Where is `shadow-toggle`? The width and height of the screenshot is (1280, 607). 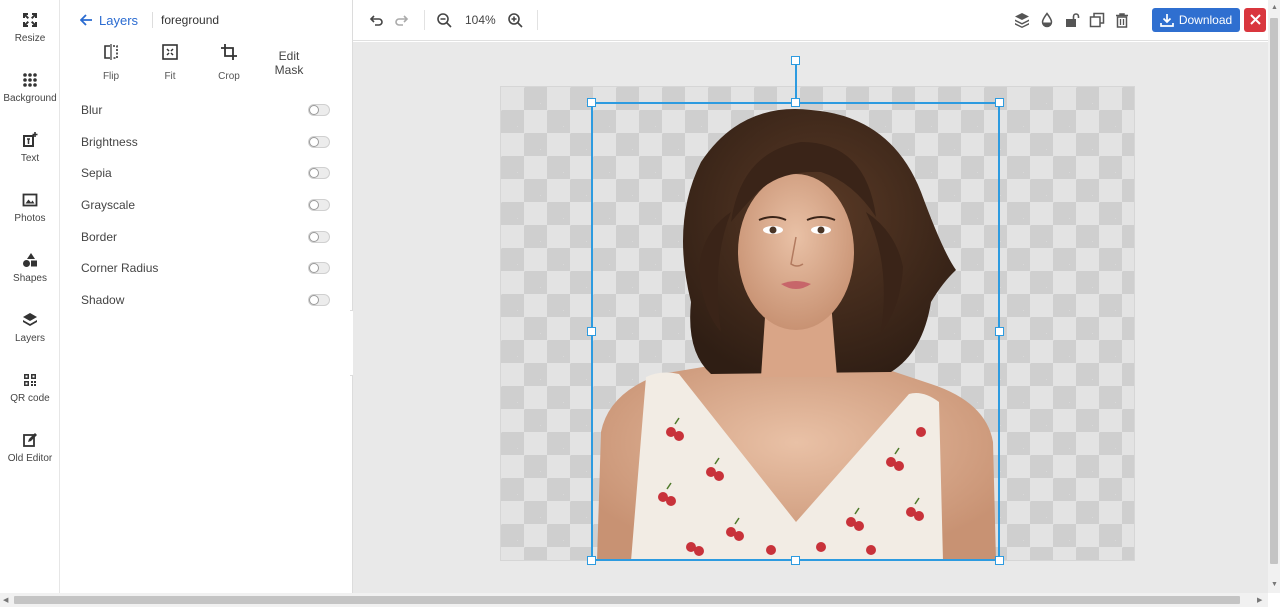 shadow-toggle is located at coordinates (319, 300).